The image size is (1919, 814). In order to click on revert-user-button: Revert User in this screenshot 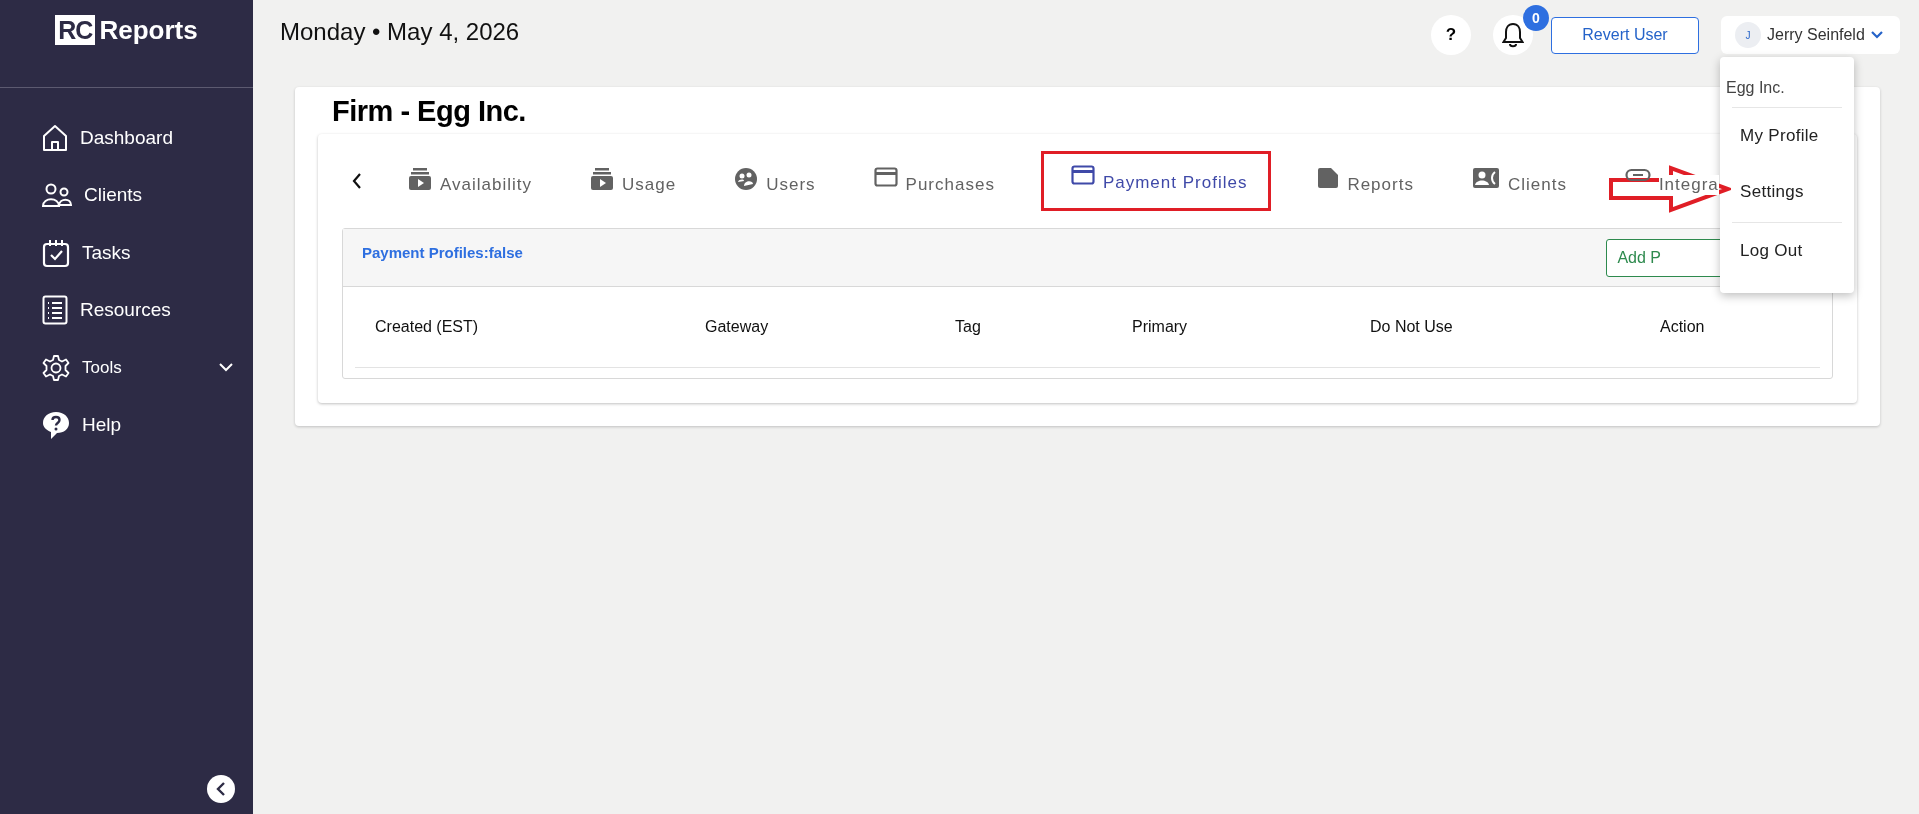, I will do `click(1625, 35)`.